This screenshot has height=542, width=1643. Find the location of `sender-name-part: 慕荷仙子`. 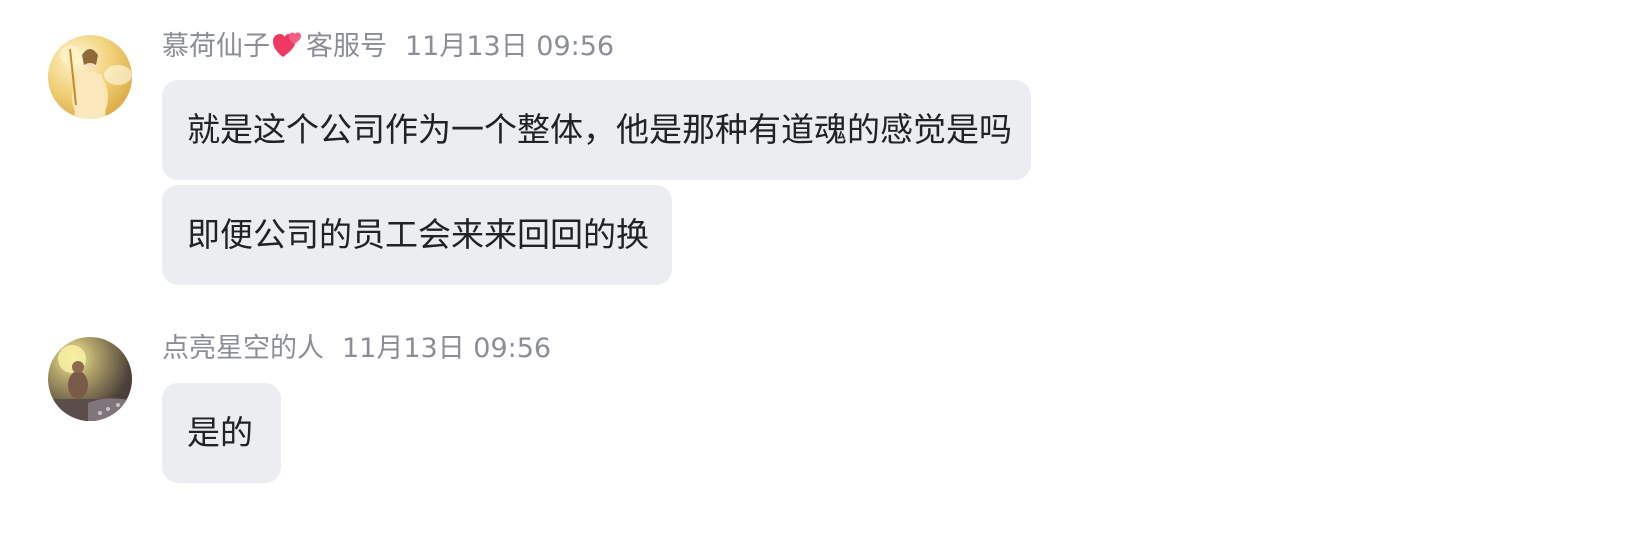

sender-name-part: 慕荷仙子 is located at coordinates (216, 46).